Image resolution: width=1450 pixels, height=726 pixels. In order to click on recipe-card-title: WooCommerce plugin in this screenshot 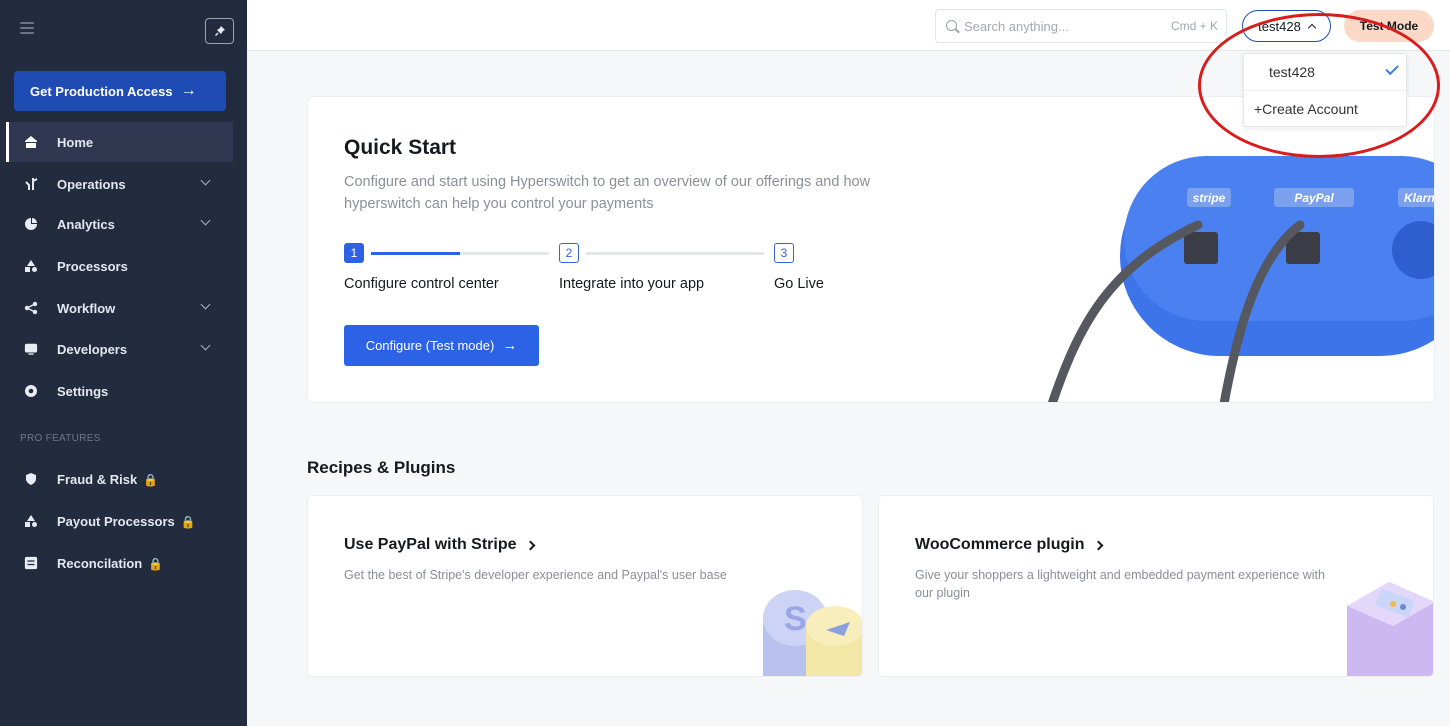, I will do `click(1009, 545)`.